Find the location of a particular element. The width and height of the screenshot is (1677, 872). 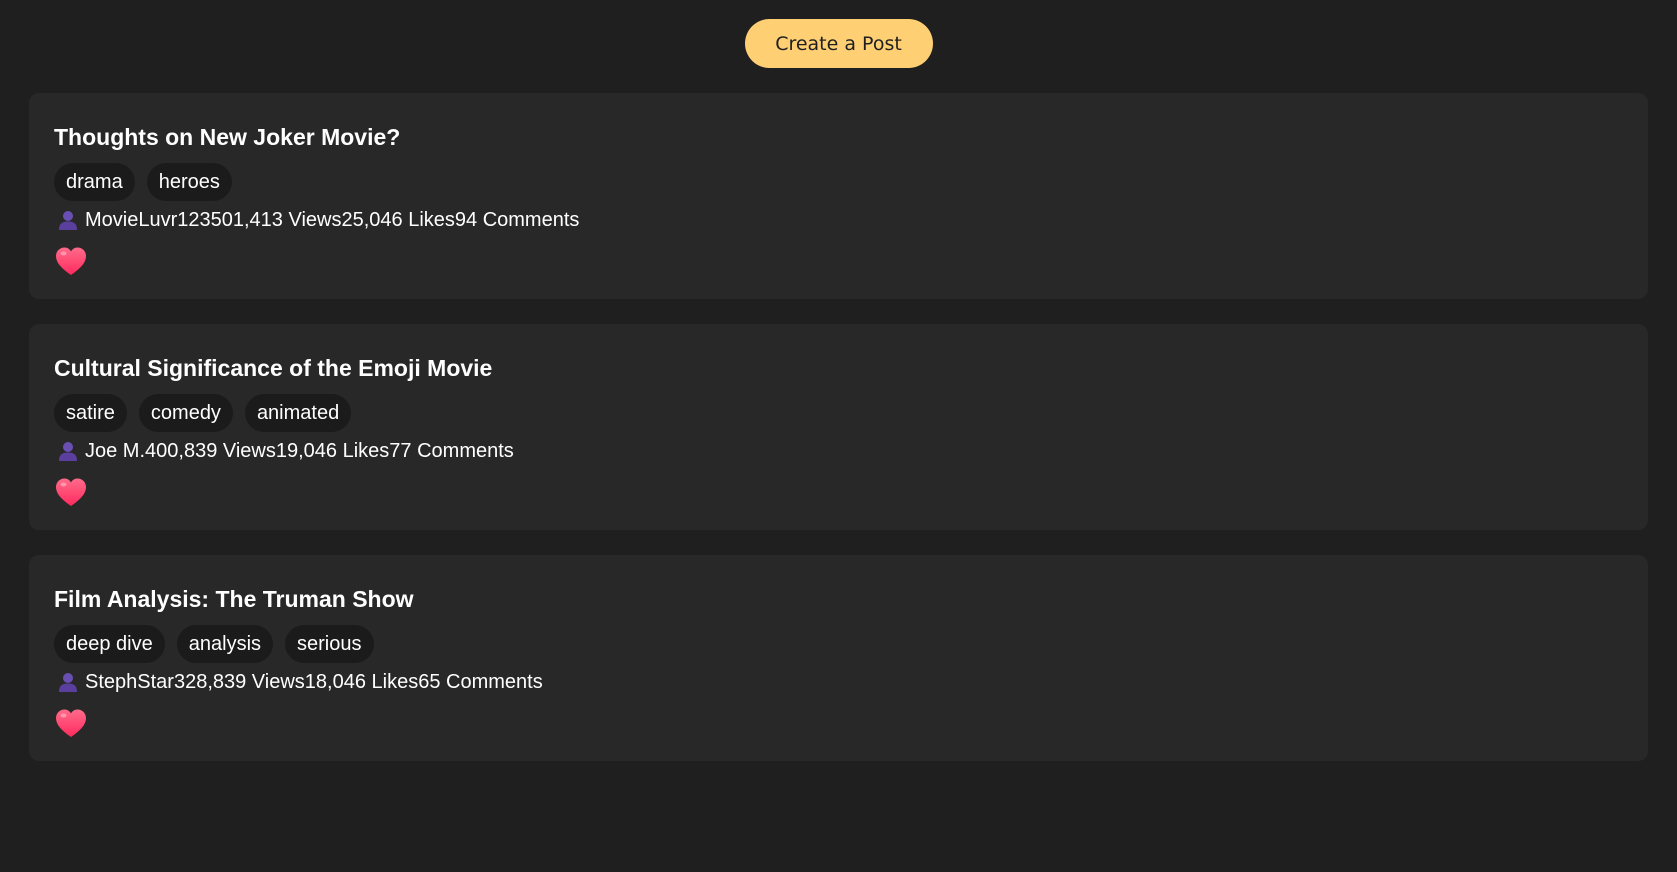

tag: serious is located at coordinates (329, 644).